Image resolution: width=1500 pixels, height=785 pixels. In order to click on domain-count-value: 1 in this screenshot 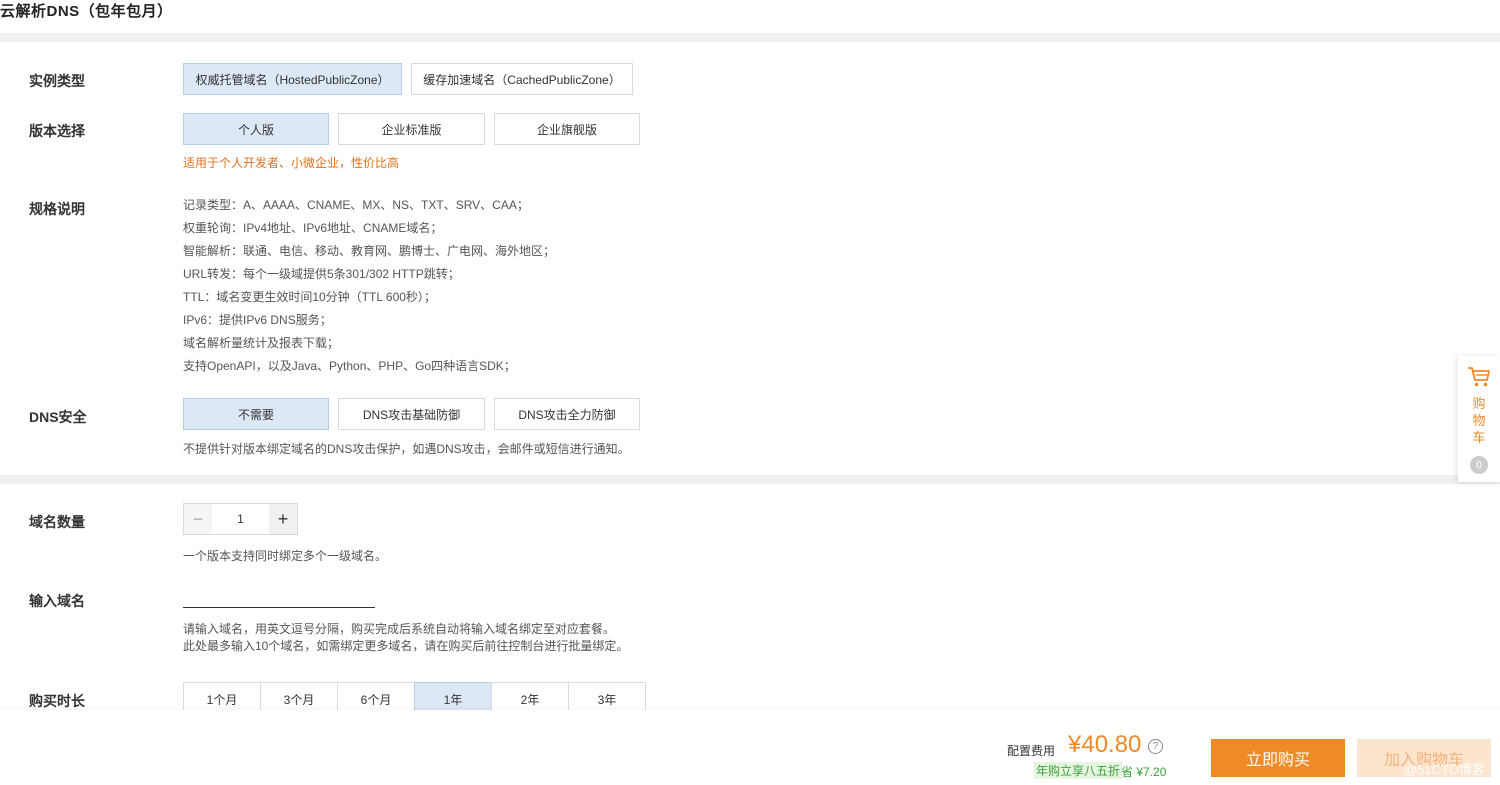, I will do `click(240, 519)`.